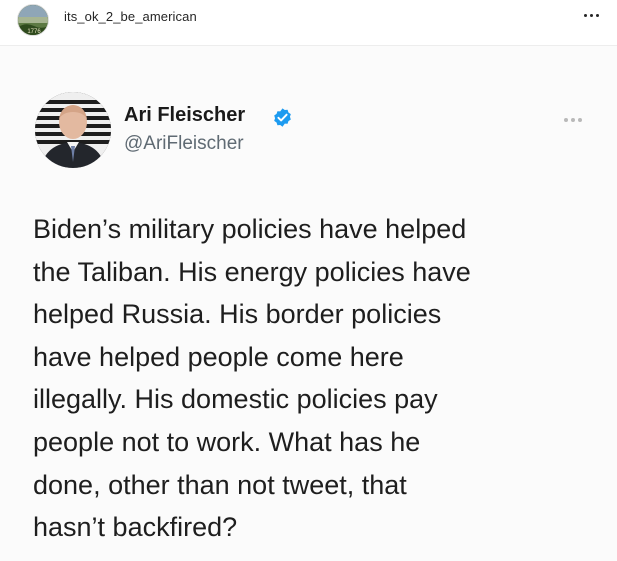 The image size is (617, 561). What do you see at coordinates (227, 441) in the screenshot?
I see `tweet-text-line: people not to work. What has he` at bounding box center [227, 441].